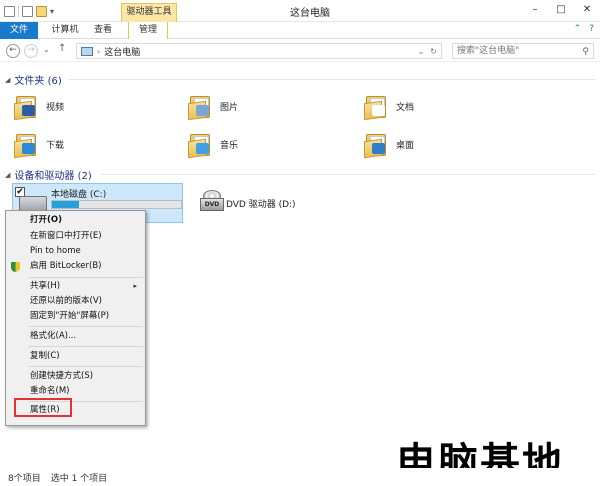 The width and height of the screenshot is (600, 486). I want to click on breadcrumb-this-pc: 这台电脑, so click(122, 51).